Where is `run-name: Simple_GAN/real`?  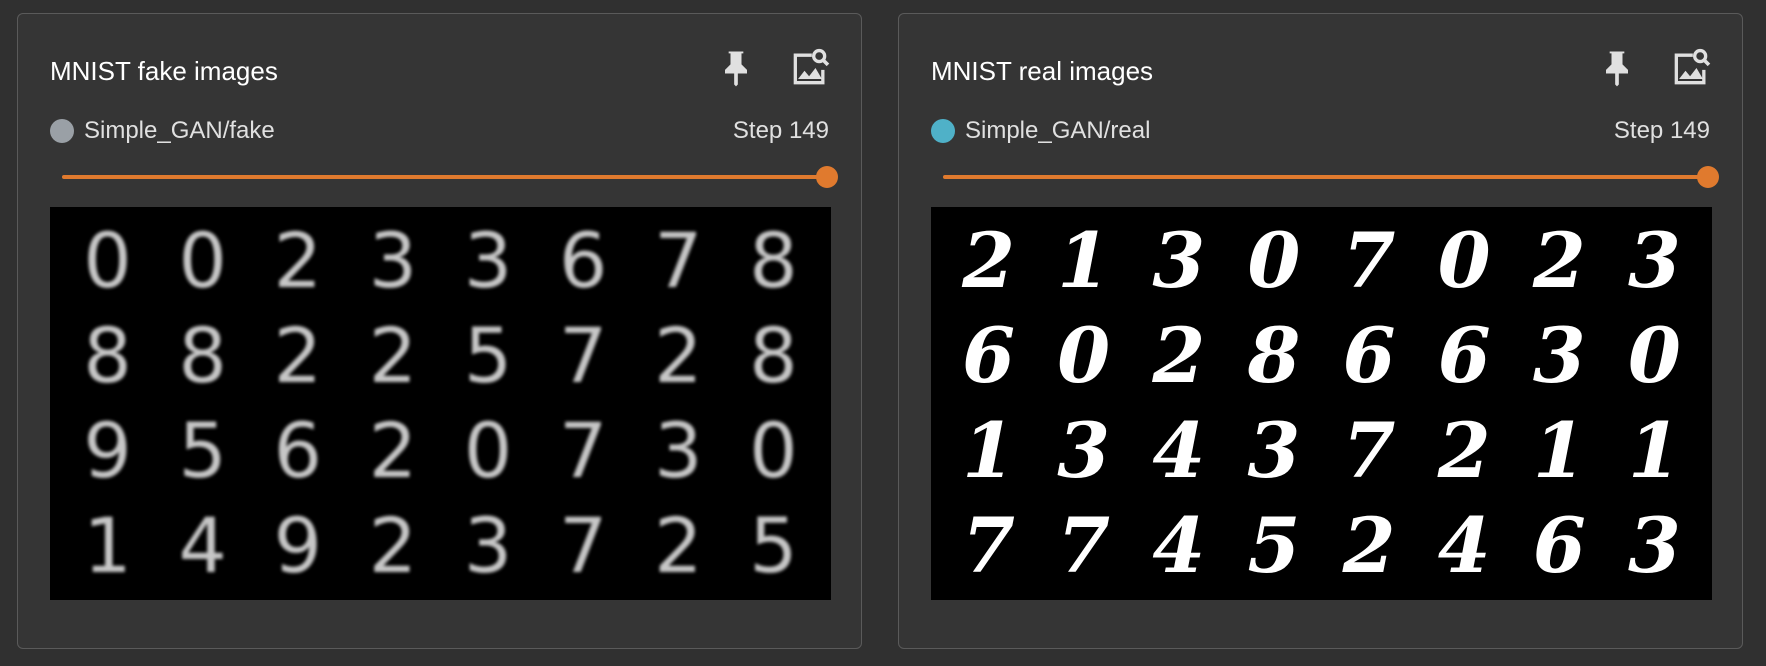
run-name: Simple_GAN/real is located at coordinates (1058, 130).